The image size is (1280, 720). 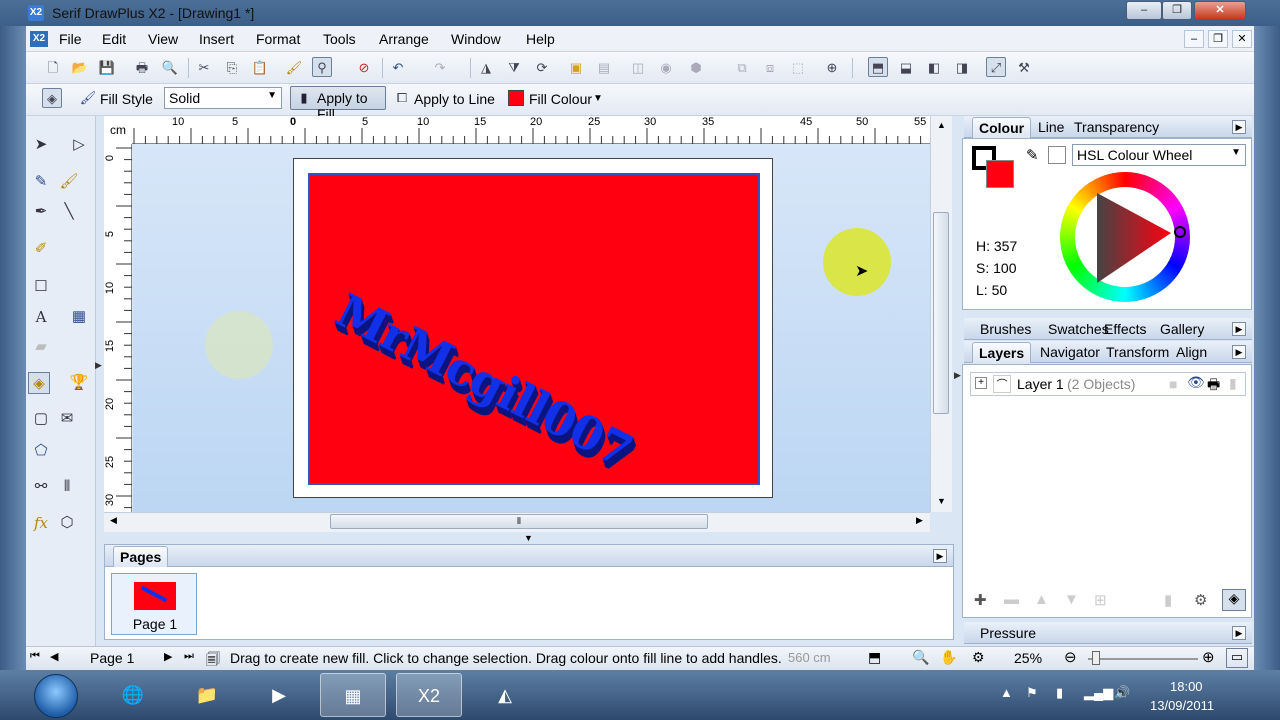 What do you see at coordinates (920, 657) in the screenshot?
I see `zoom-tool-icon: 🔍` at bounding box center [920, 657].